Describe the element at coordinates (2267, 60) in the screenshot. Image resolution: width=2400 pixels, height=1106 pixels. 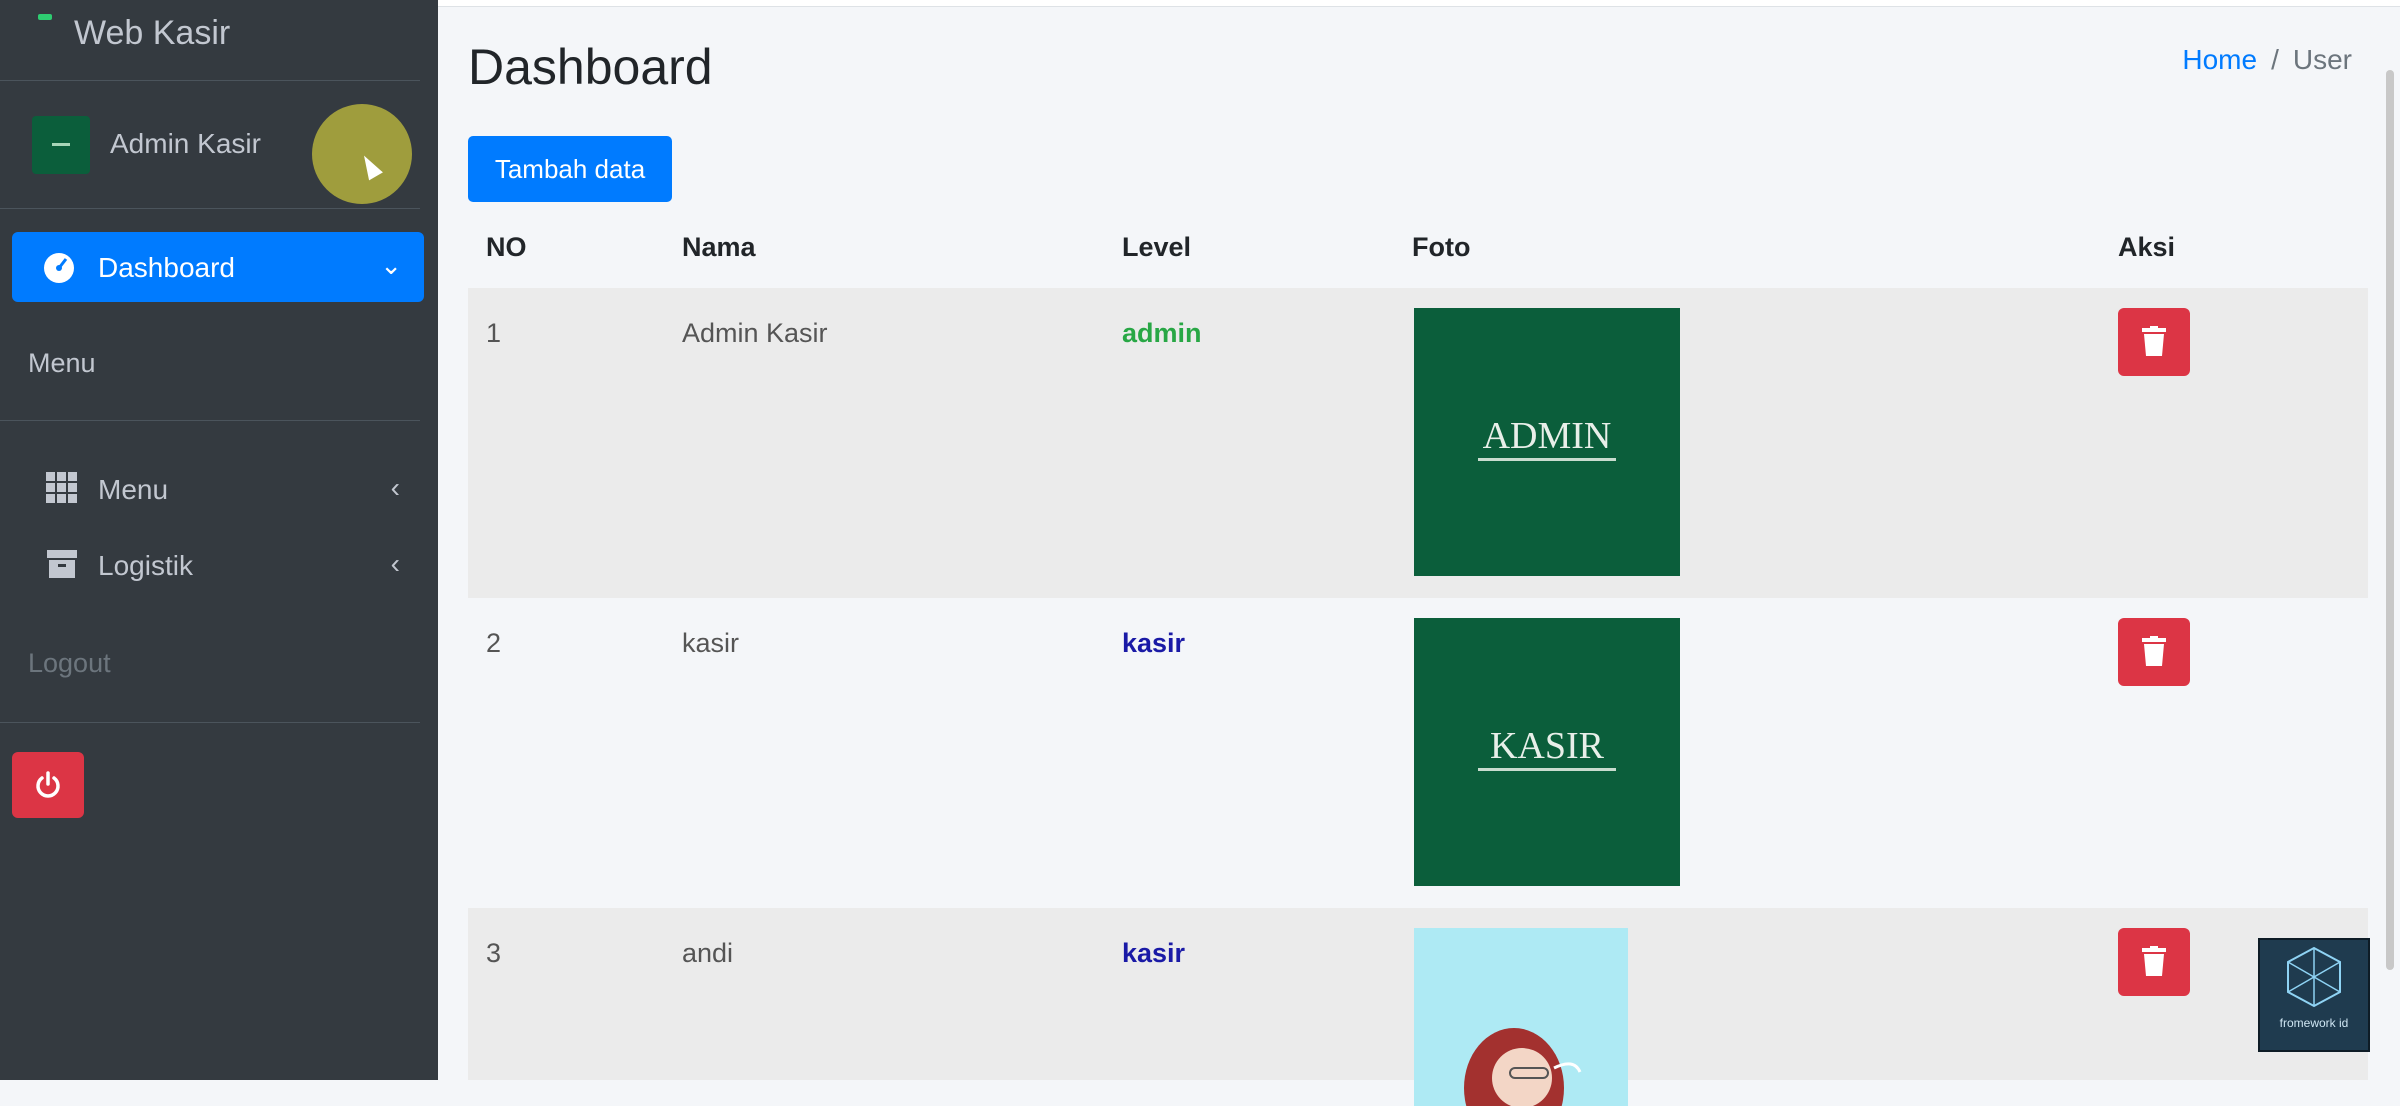
I see `breadcrumb: Home / User` at that location.